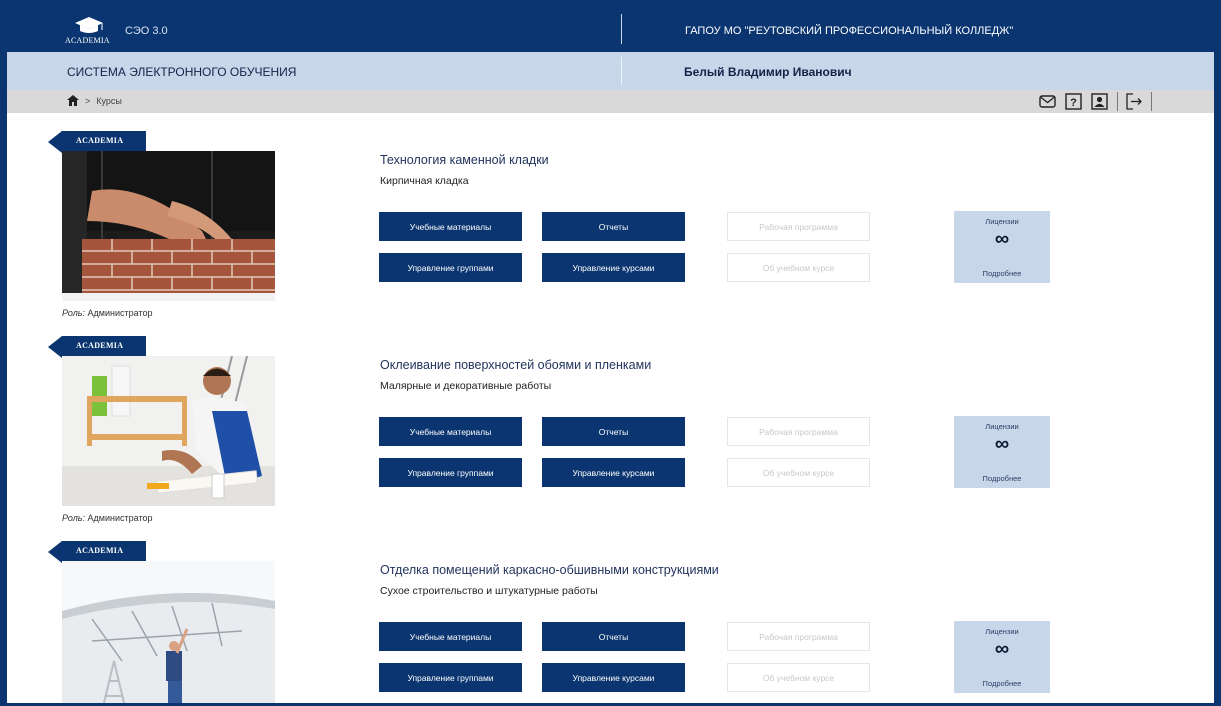 The image size is (1221, 706). Describe the element at coordinates (87, 40) in the screenshot. I see `logo-text: ACADEMIA` at that location.